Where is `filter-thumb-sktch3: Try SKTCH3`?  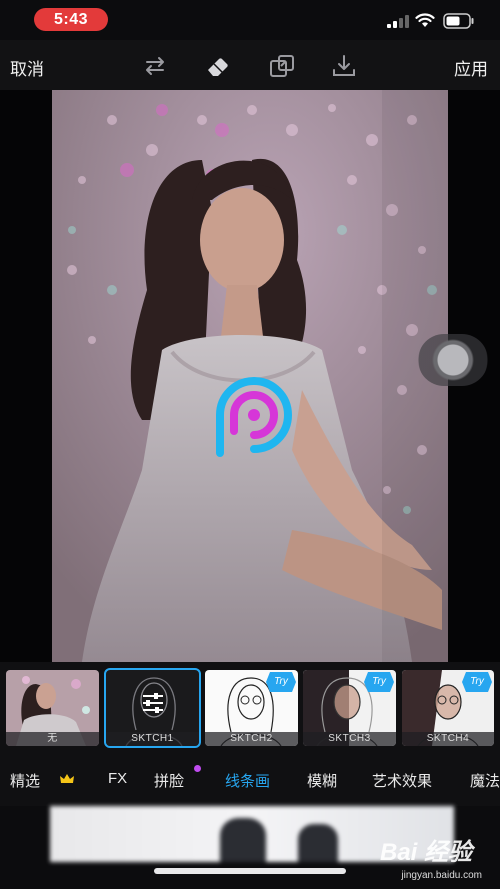 filter-thumb-sktch3: Try SKTCH3 is located at coordinates (349, 708).